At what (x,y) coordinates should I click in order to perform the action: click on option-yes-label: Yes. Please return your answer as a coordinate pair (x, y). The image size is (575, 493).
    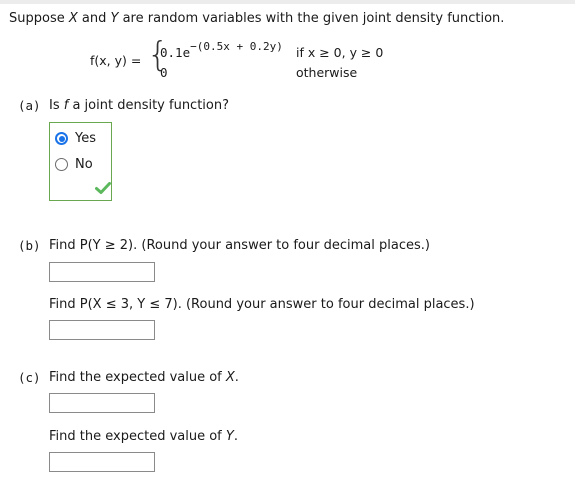
    Looking at the image, I should click on (85, 138).